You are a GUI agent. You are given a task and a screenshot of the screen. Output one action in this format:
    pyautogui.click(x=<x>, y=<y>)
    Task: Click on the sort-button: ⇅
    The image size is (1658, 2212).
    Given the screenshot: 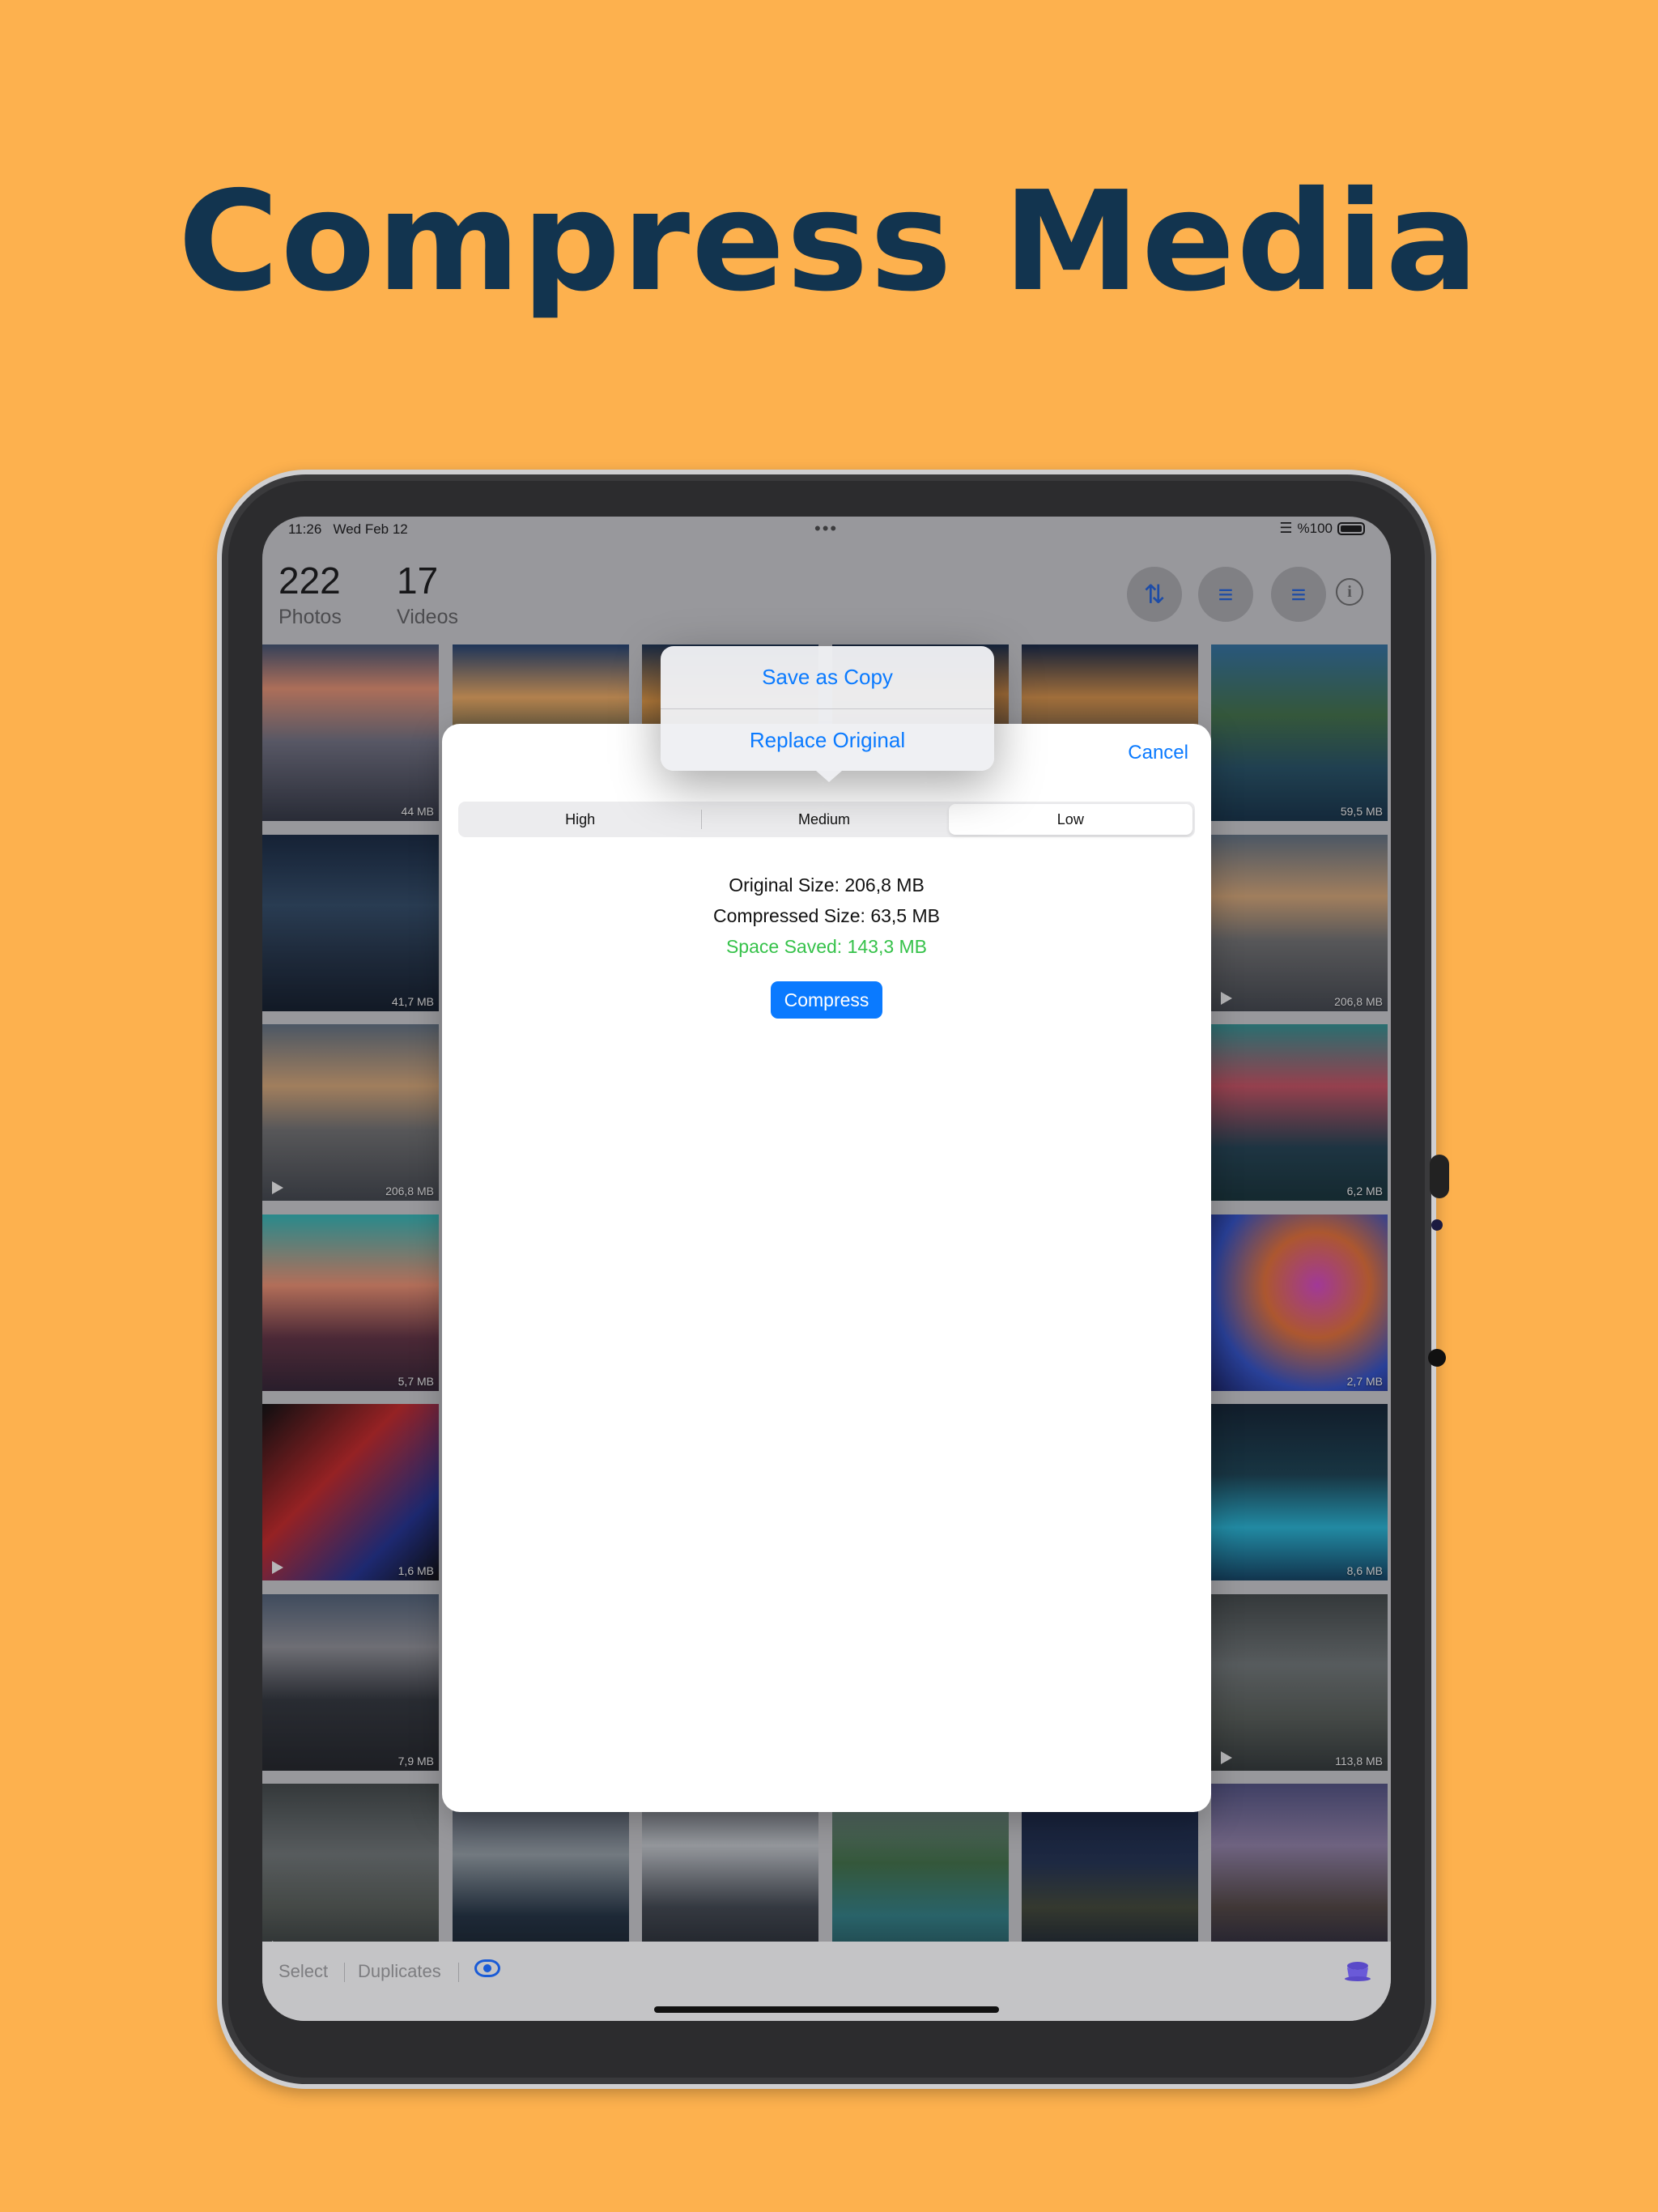 What is the action you would take?
    pyautogui.click(x=1154, y=594)
    